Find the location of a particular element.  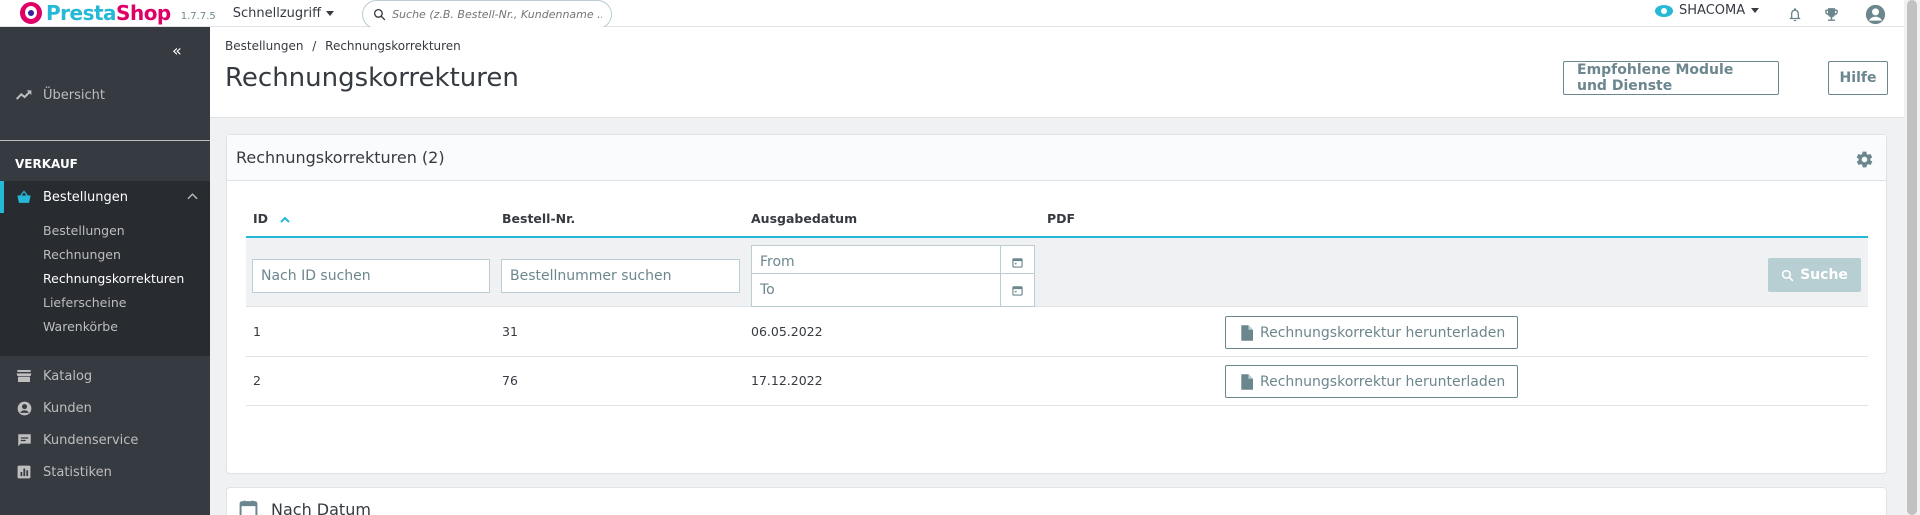

prestashop-logo: PrestaShop 1.7.7.5 is located at coordinates (118, 13).